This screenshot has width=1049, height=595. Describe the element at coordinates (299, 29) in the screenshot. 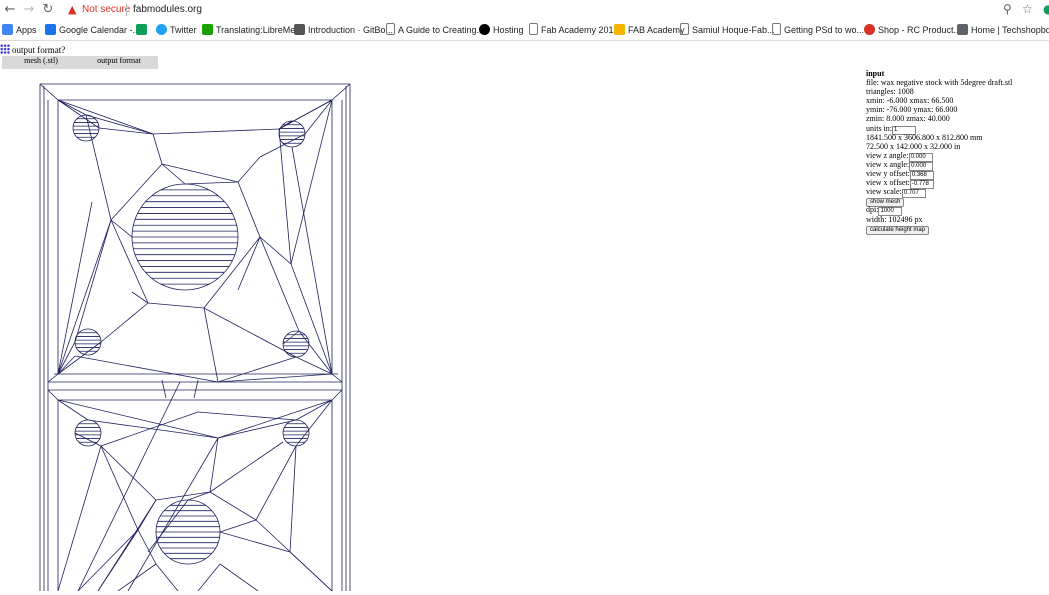

I see `book-icon` at that location.